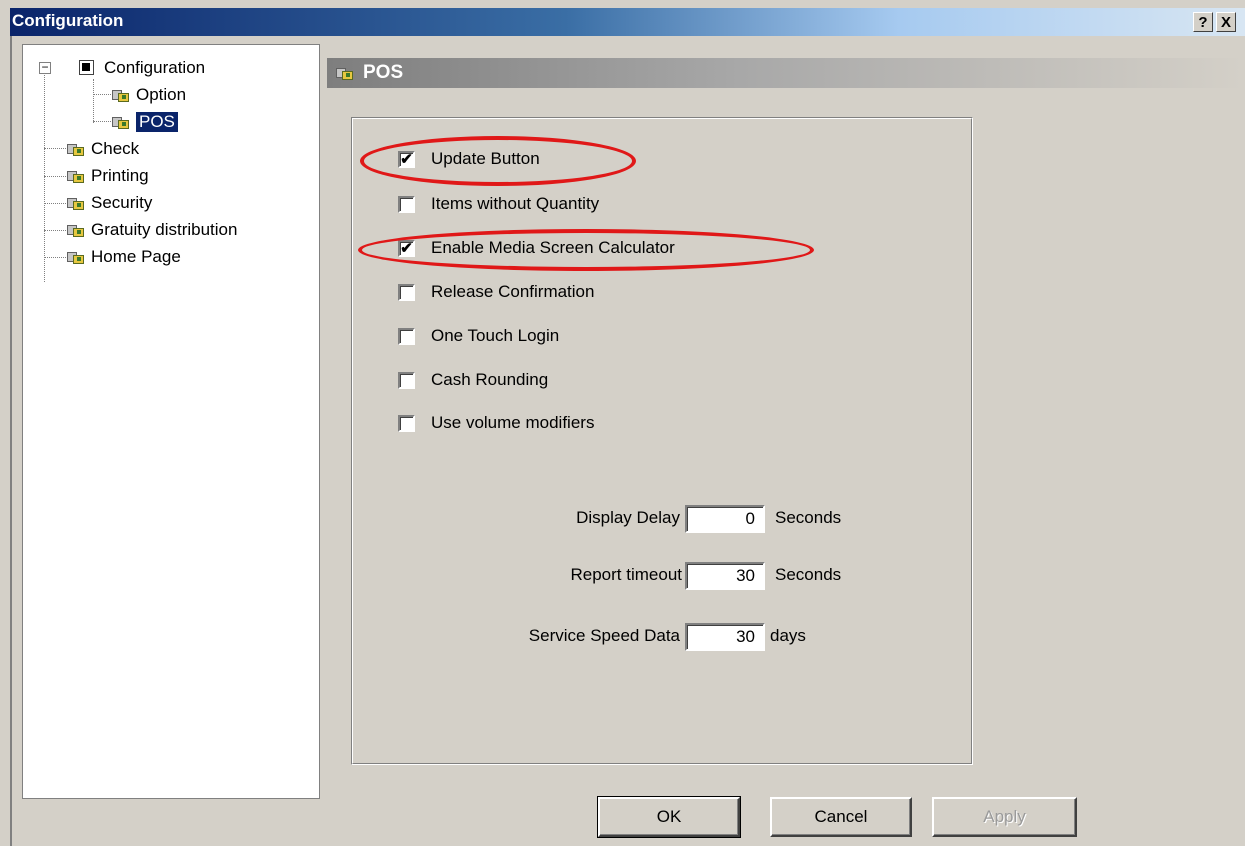  I want to click on items-without-quantity-option: Items without Quantity, so click(498, 204).